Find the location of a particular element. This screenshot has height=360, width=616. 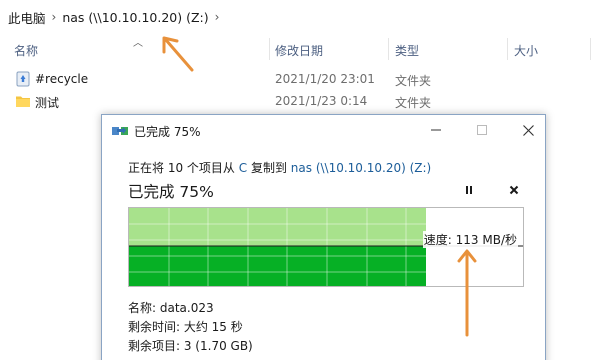

address-bar: 此电脑 › nas (\\10.10.10.20) (Z:) › is located at coordinates (308, 17).